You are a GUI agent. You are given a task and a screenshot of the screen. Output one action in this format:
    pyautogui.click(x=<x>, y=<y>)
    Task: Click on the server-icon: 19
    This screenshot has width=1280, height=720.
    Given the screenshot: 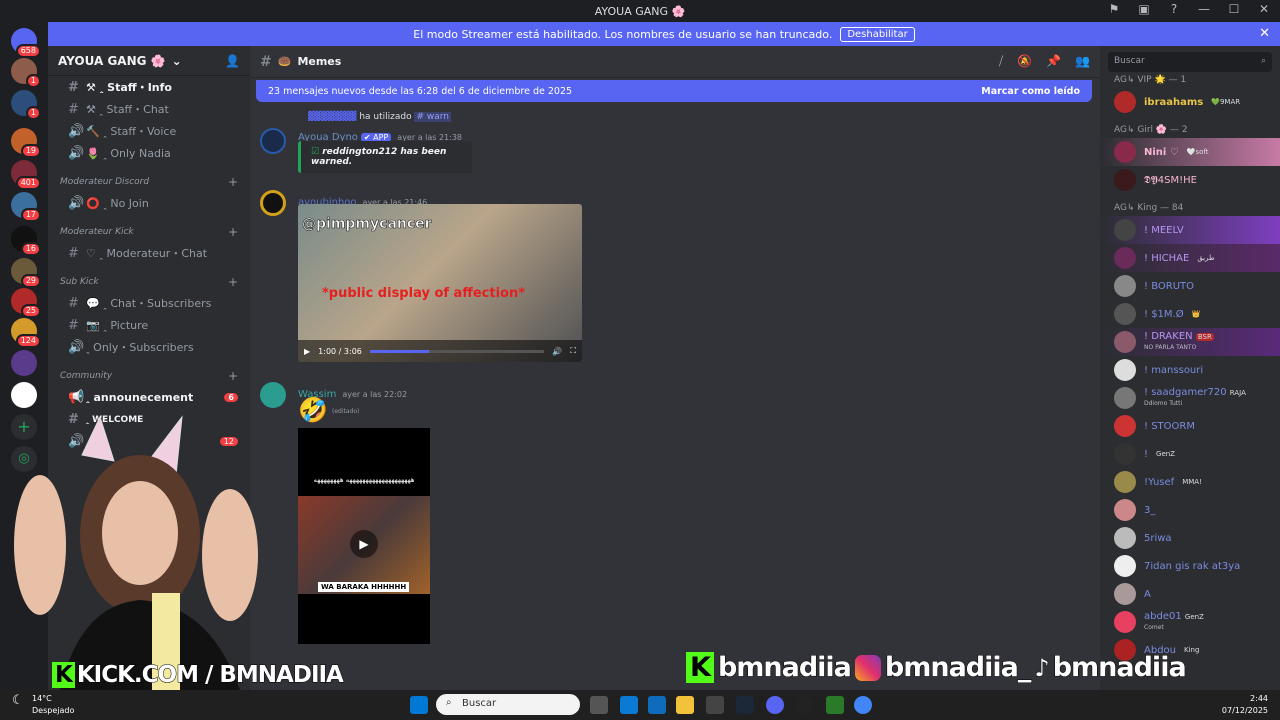 What is the action you would take?
    pyautogui.click(x=26, y=143)
    